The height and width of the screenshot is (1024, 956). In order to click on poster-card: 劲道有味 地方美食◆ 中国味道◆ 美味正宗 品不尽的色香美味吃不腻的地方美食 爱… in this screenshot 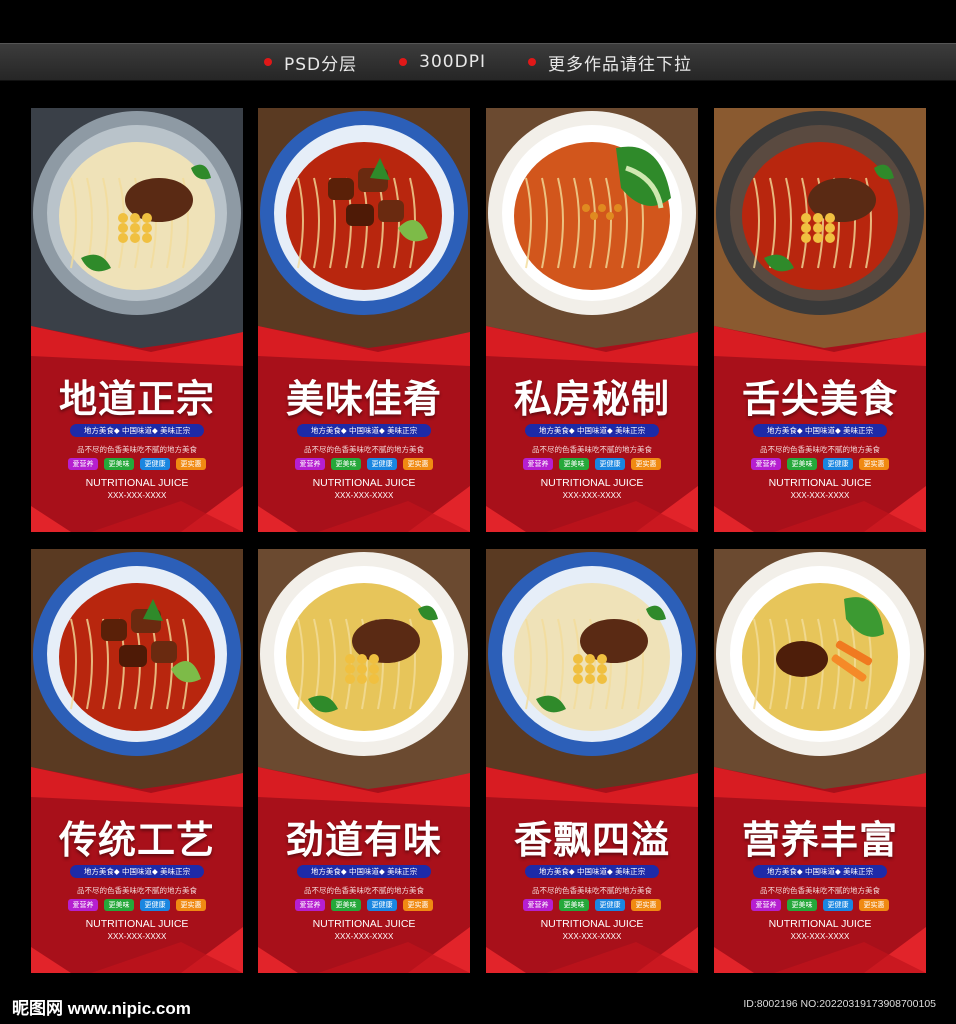, I will do `click(364, 761)`.